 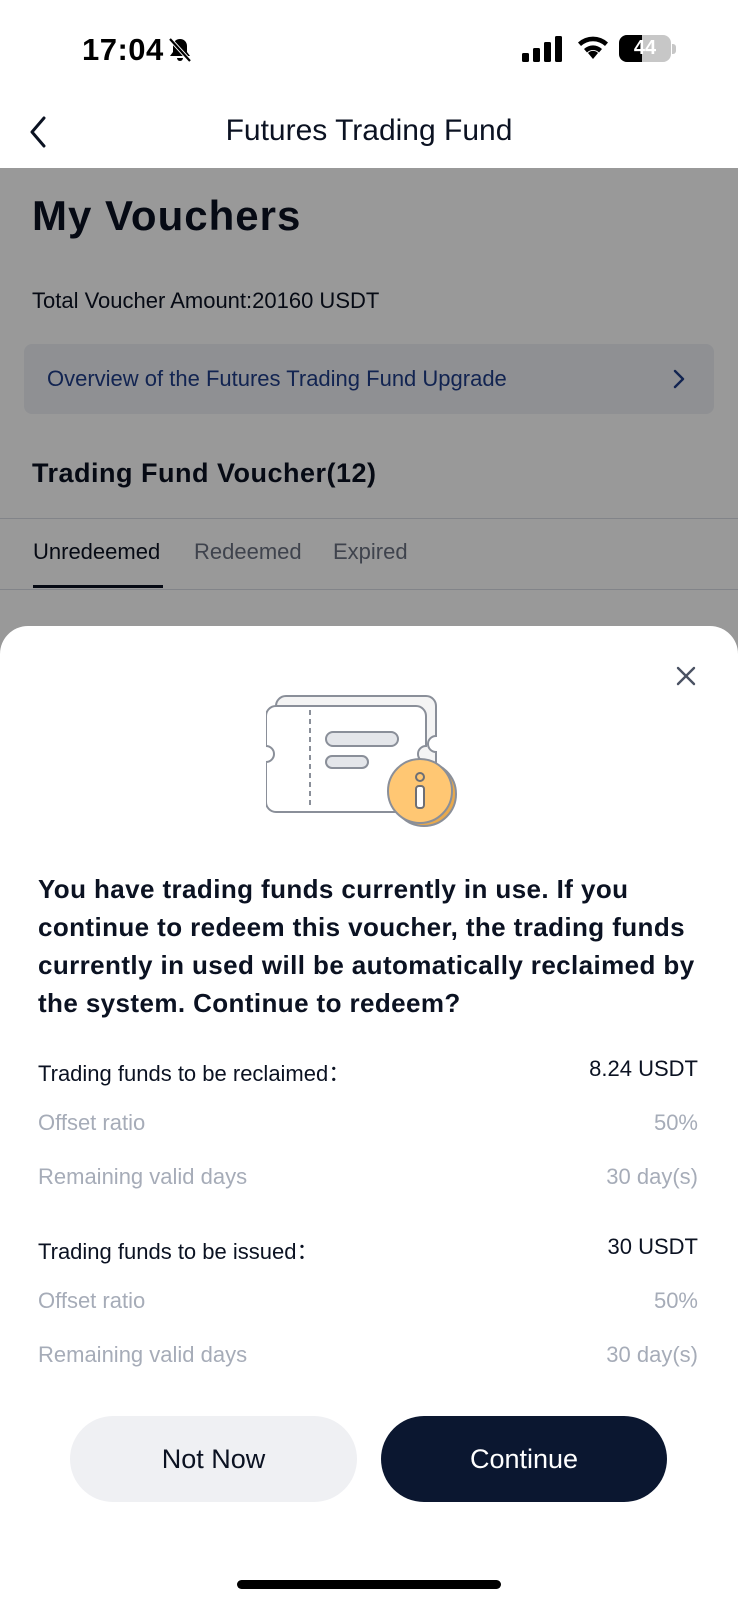 What do you see at coordinates (652, 1176) in the screenshot?
I see `reclaimed-days-value: 30 day(s)` at bounding box center [652, 1176].